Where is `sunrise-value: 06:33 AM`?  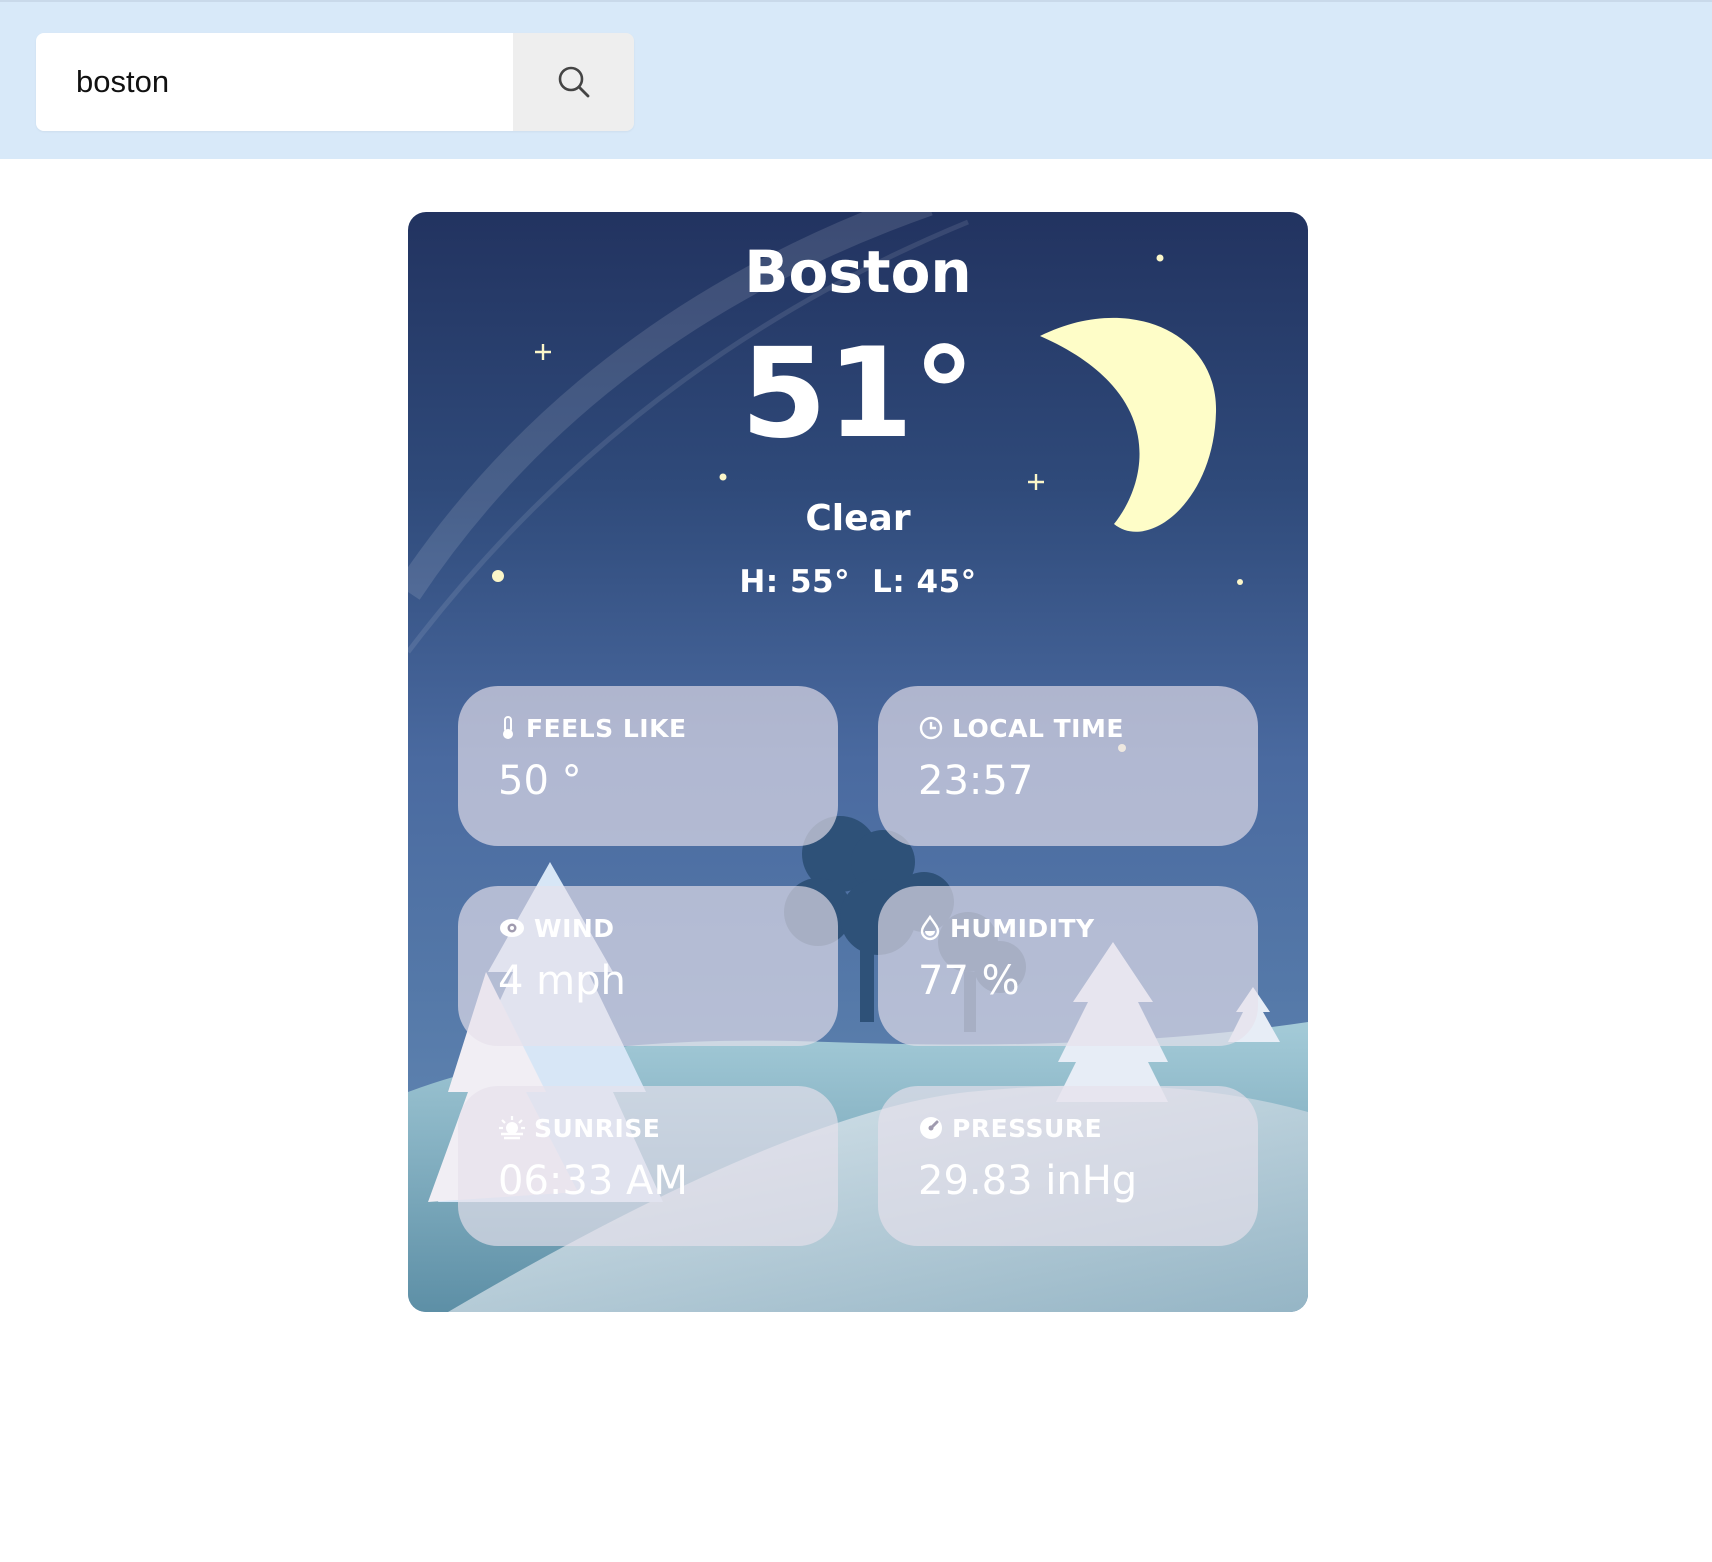
sunrise-value: 06:33 AM is located at coordinates (593, 1181).